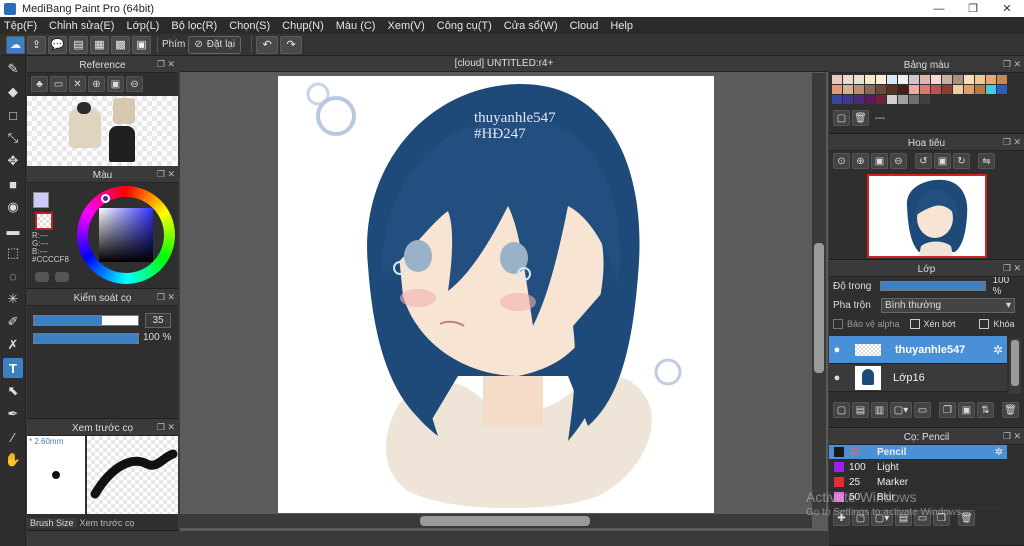 The width and height of the screenshot is (1024, 546). What do you see at coordinates (584, 26) in the screenshot?
I see `menu-cloud: Cloud` at bounding box center [584, 26].